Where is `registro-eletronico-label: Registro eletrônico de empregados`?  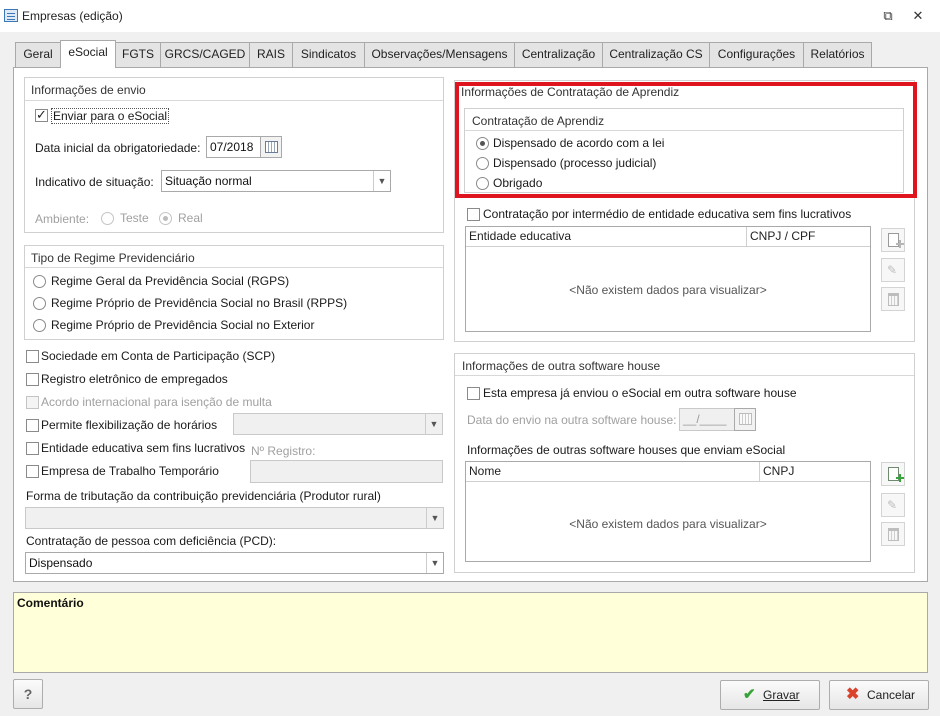 registro-eletronico-label: Registro eletrônico de empregados is located at coordinates (134, 379).